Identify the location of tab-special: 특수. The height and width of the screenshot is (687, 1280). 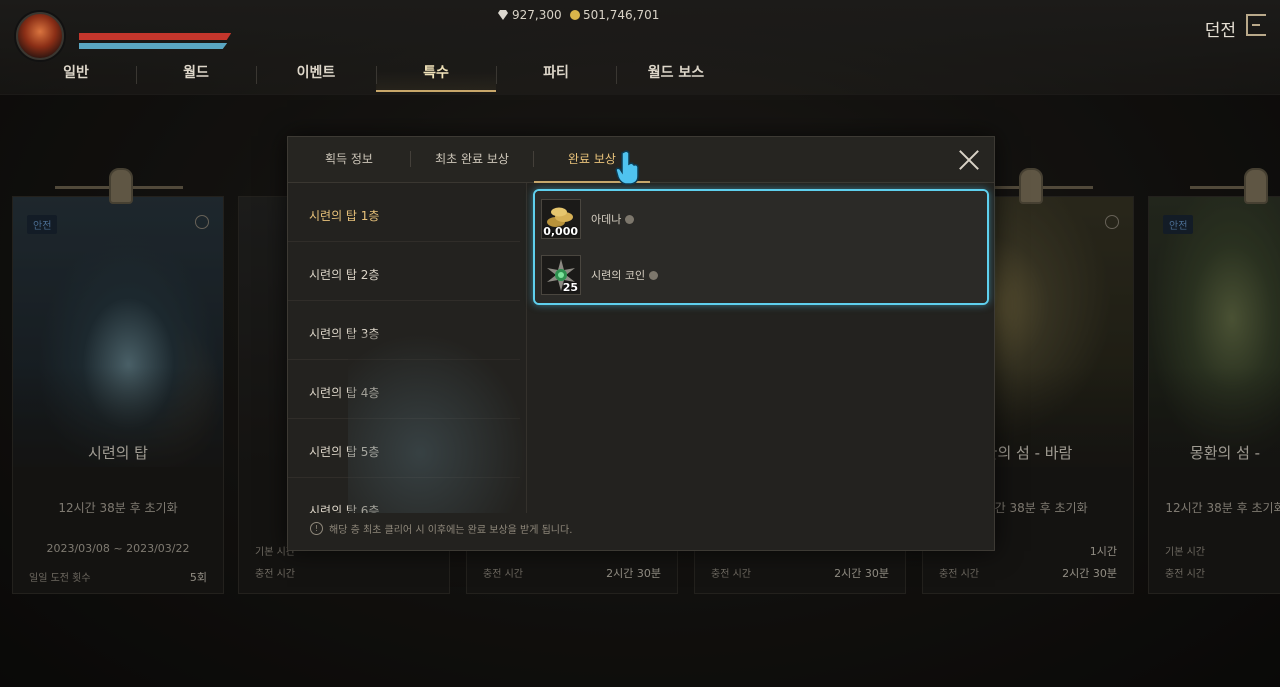
(436, 75).